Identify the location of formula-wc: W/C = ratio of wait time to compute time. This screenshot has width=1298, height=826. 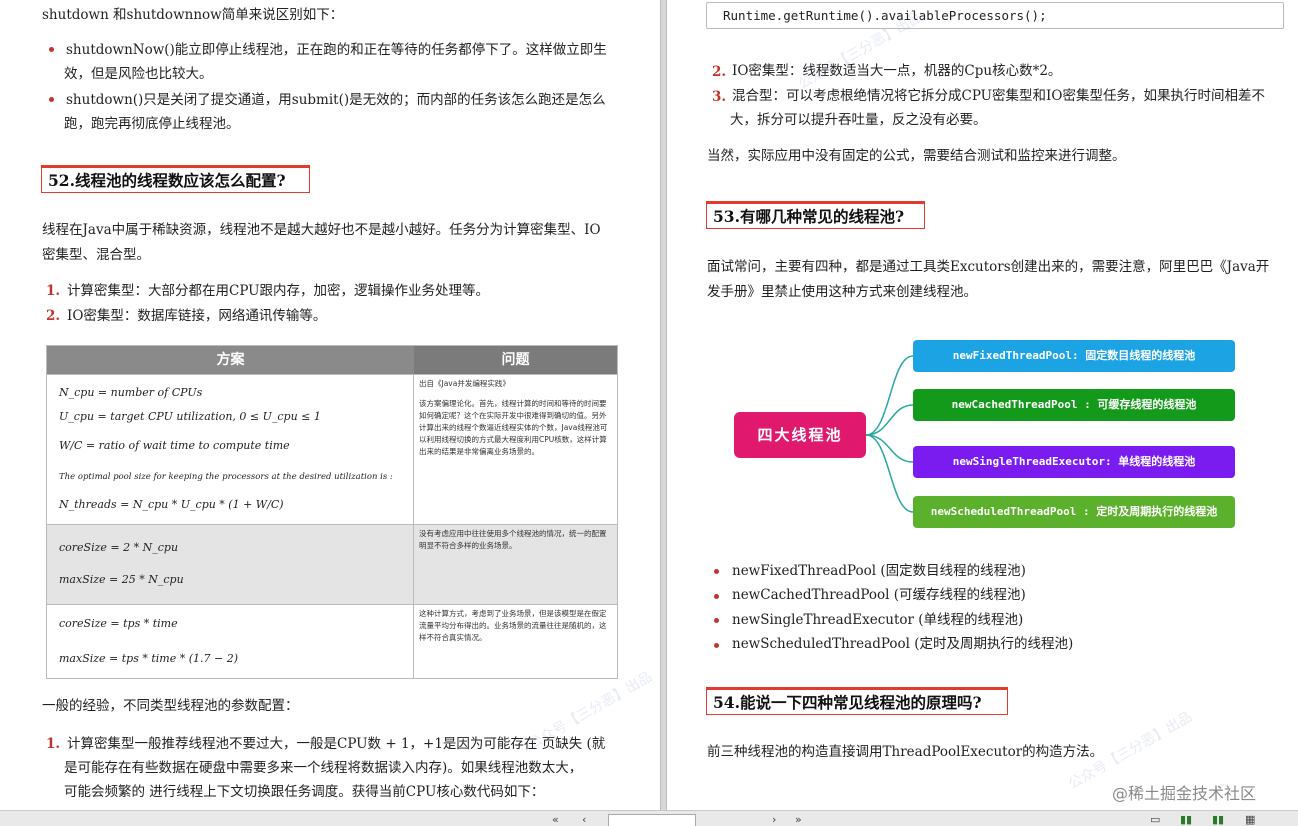
(174, 445).